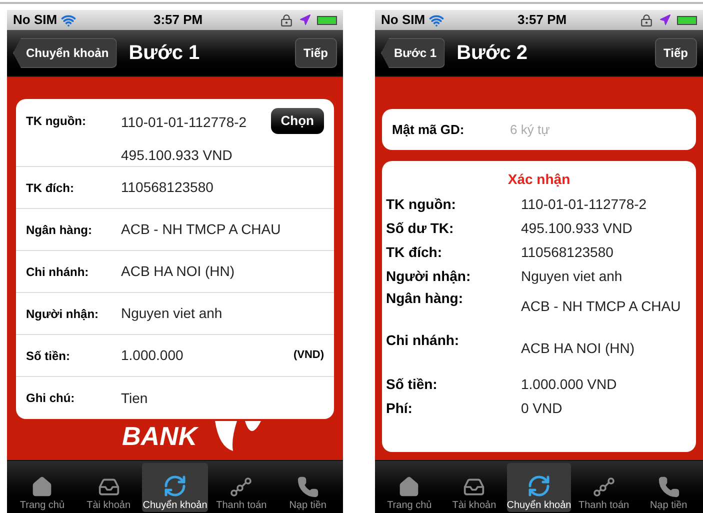  I want to click on password-field: Mật mã GD: 6 ký tự, so click(539, 129).